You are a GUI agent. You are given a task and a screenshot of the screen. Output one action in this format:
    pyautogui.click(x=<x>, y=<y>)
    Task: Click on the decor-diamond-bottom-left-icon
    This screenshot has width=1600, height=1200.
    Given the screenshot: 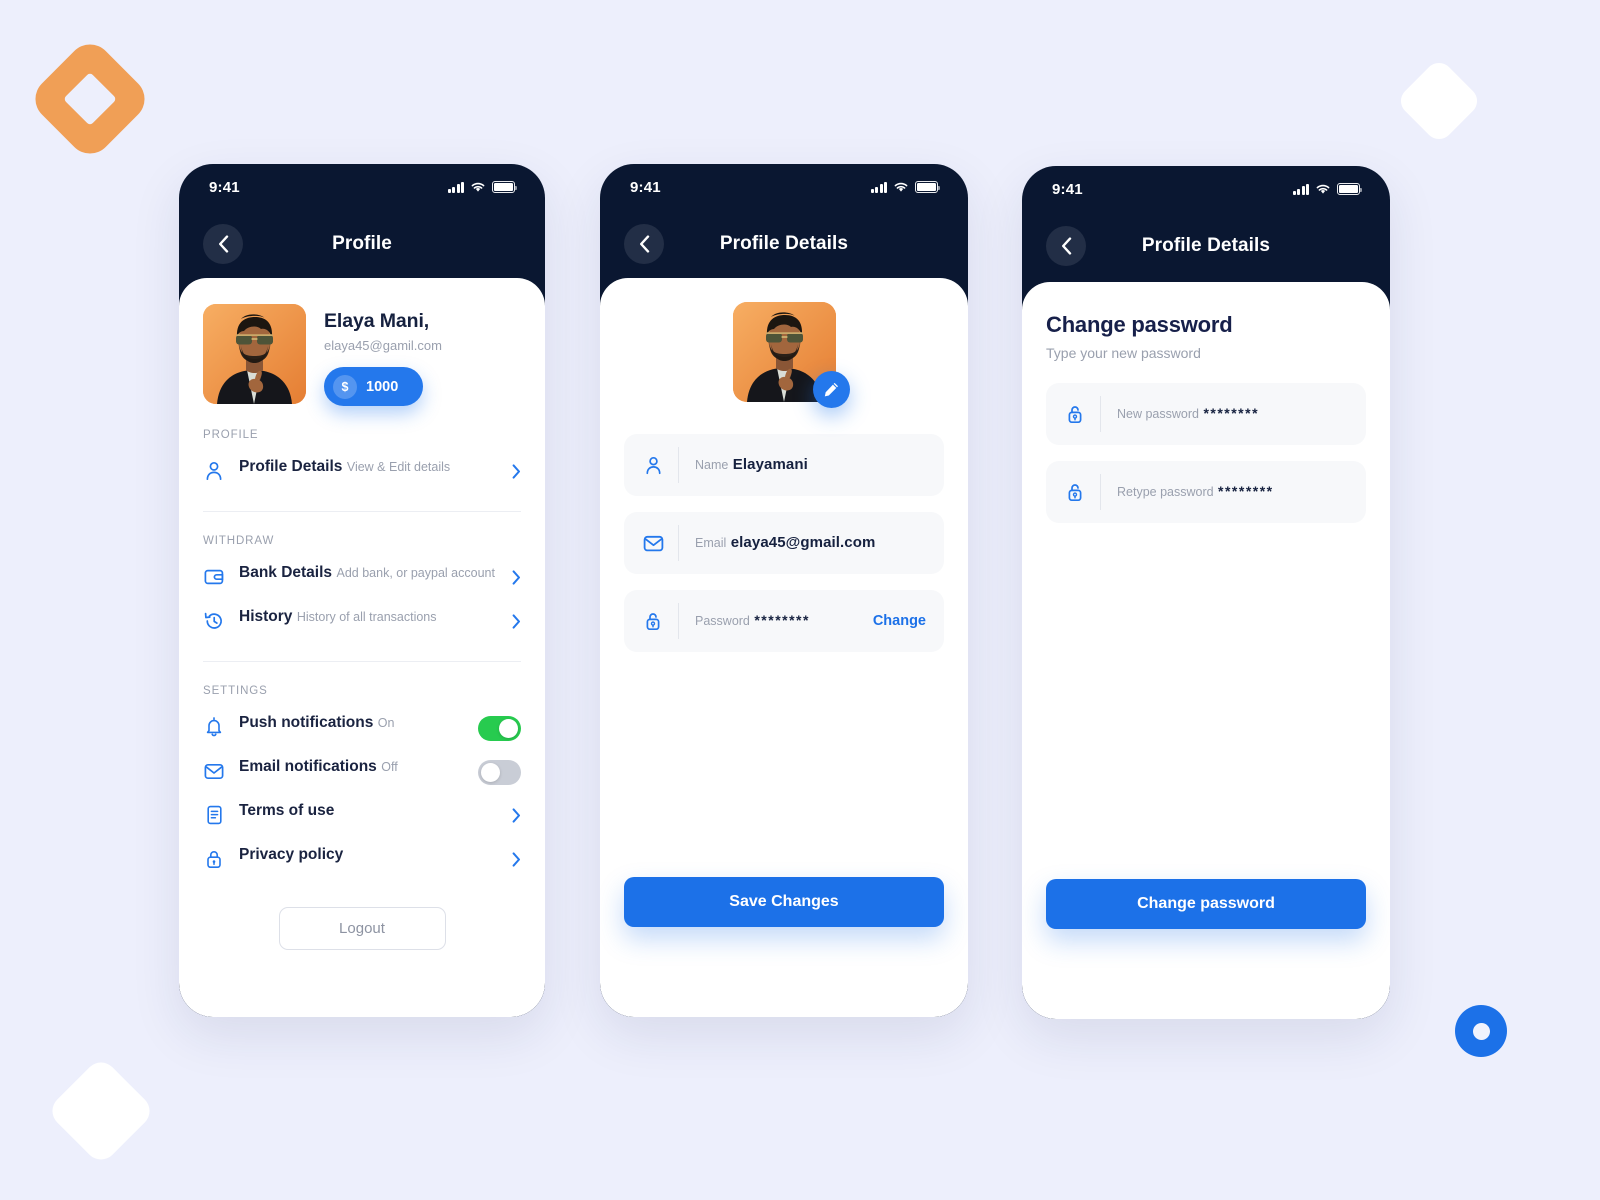 What is the action you would take?
    pyautogui.click(x=101, y=1111)
    